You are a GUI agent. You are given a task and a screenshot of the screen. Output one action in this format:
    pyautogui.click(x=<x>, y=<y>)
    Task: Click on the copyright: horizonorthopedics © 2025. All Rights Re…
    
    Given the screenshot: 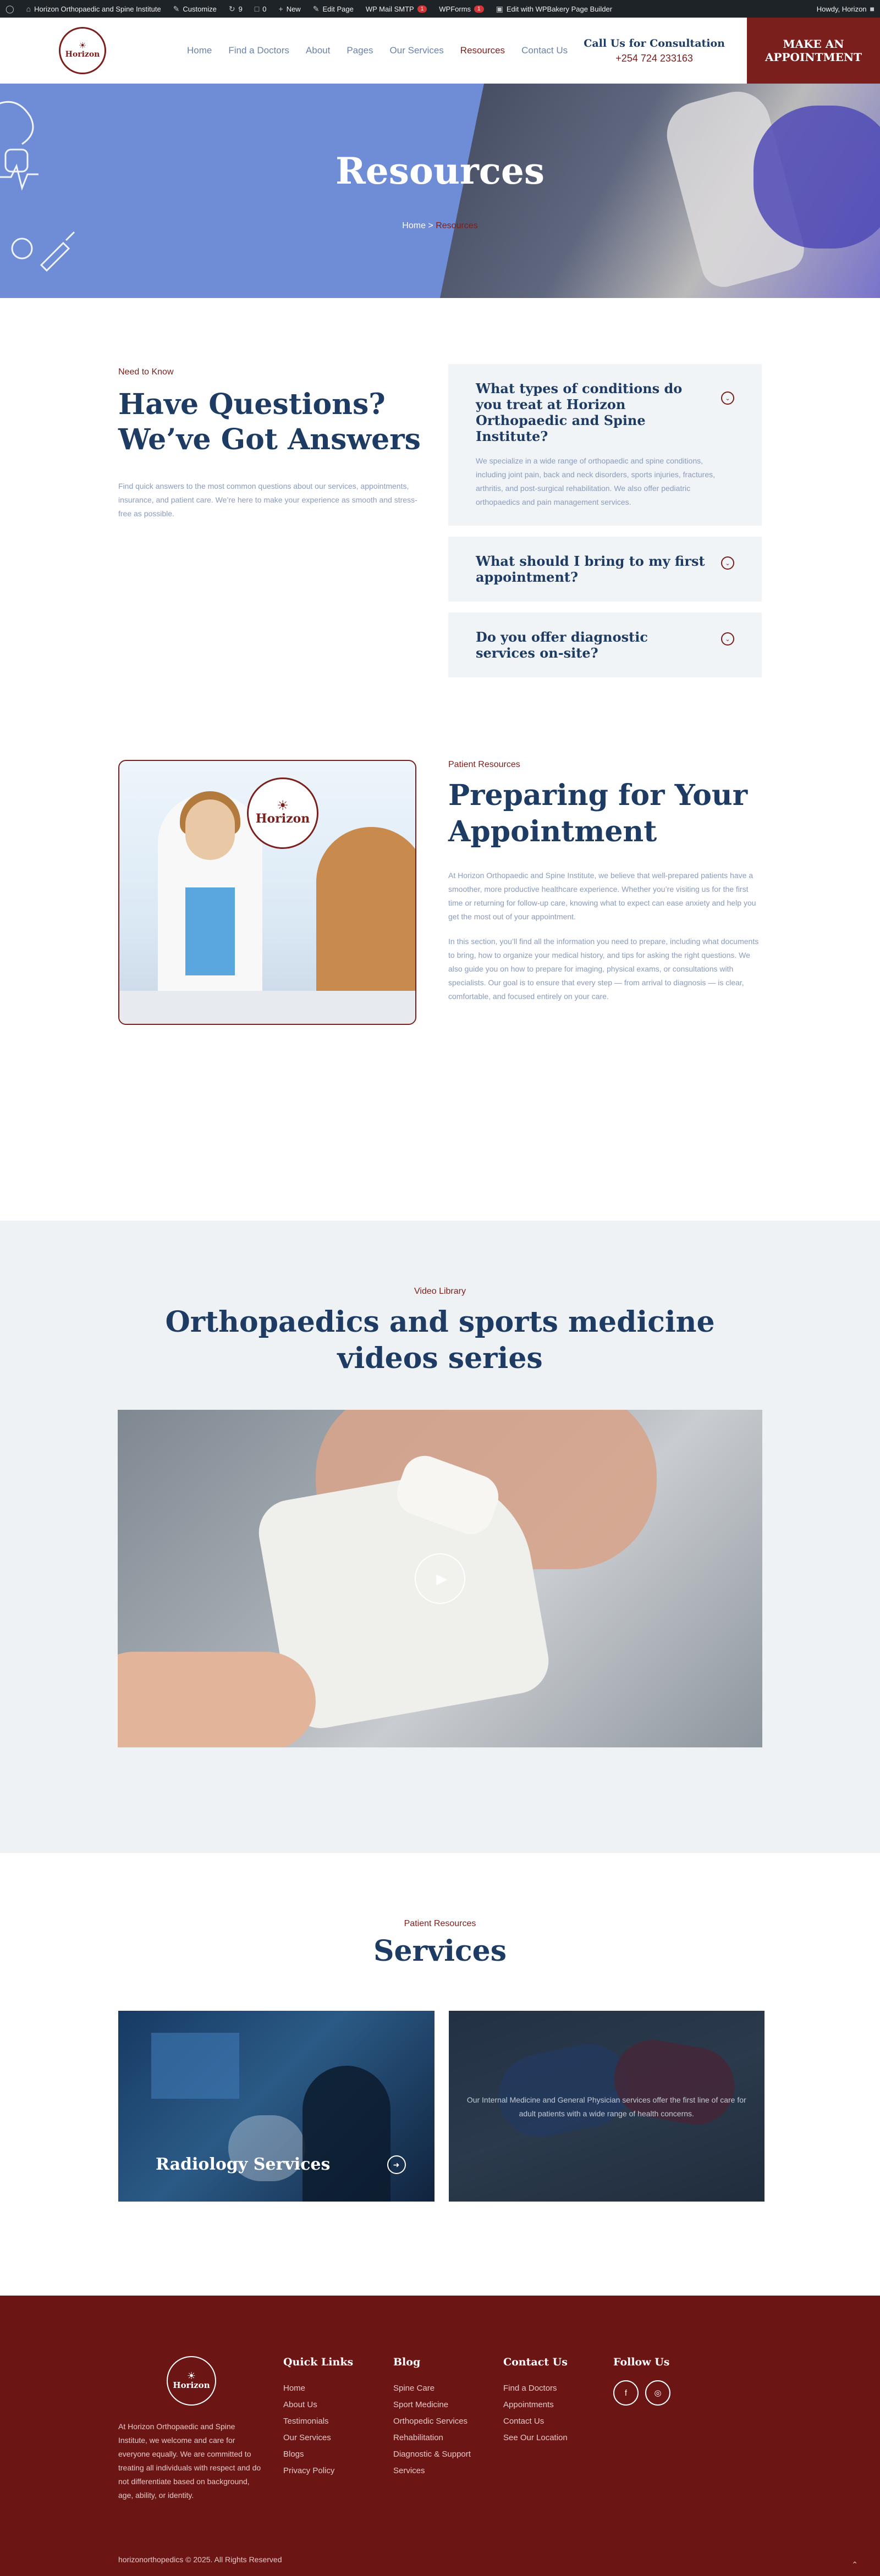 What is the action you would take?
    pyautogui.click(x=200, y=2559)
    